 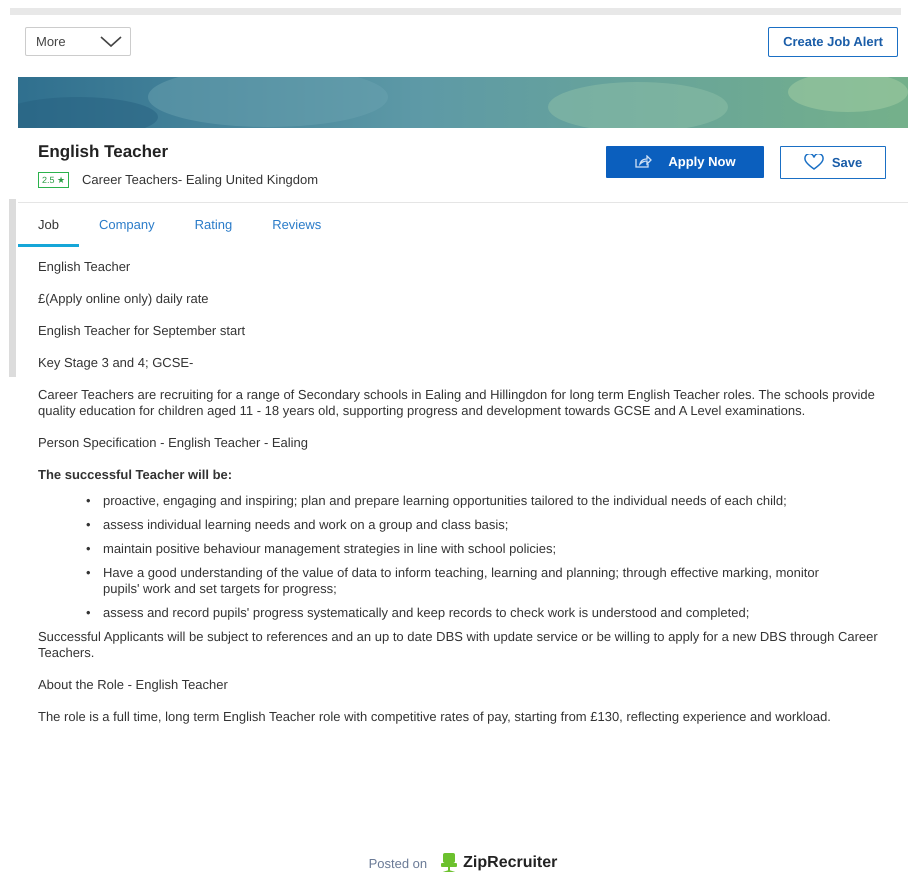 I want to click on scrollbar, so click(x=12, y=287).